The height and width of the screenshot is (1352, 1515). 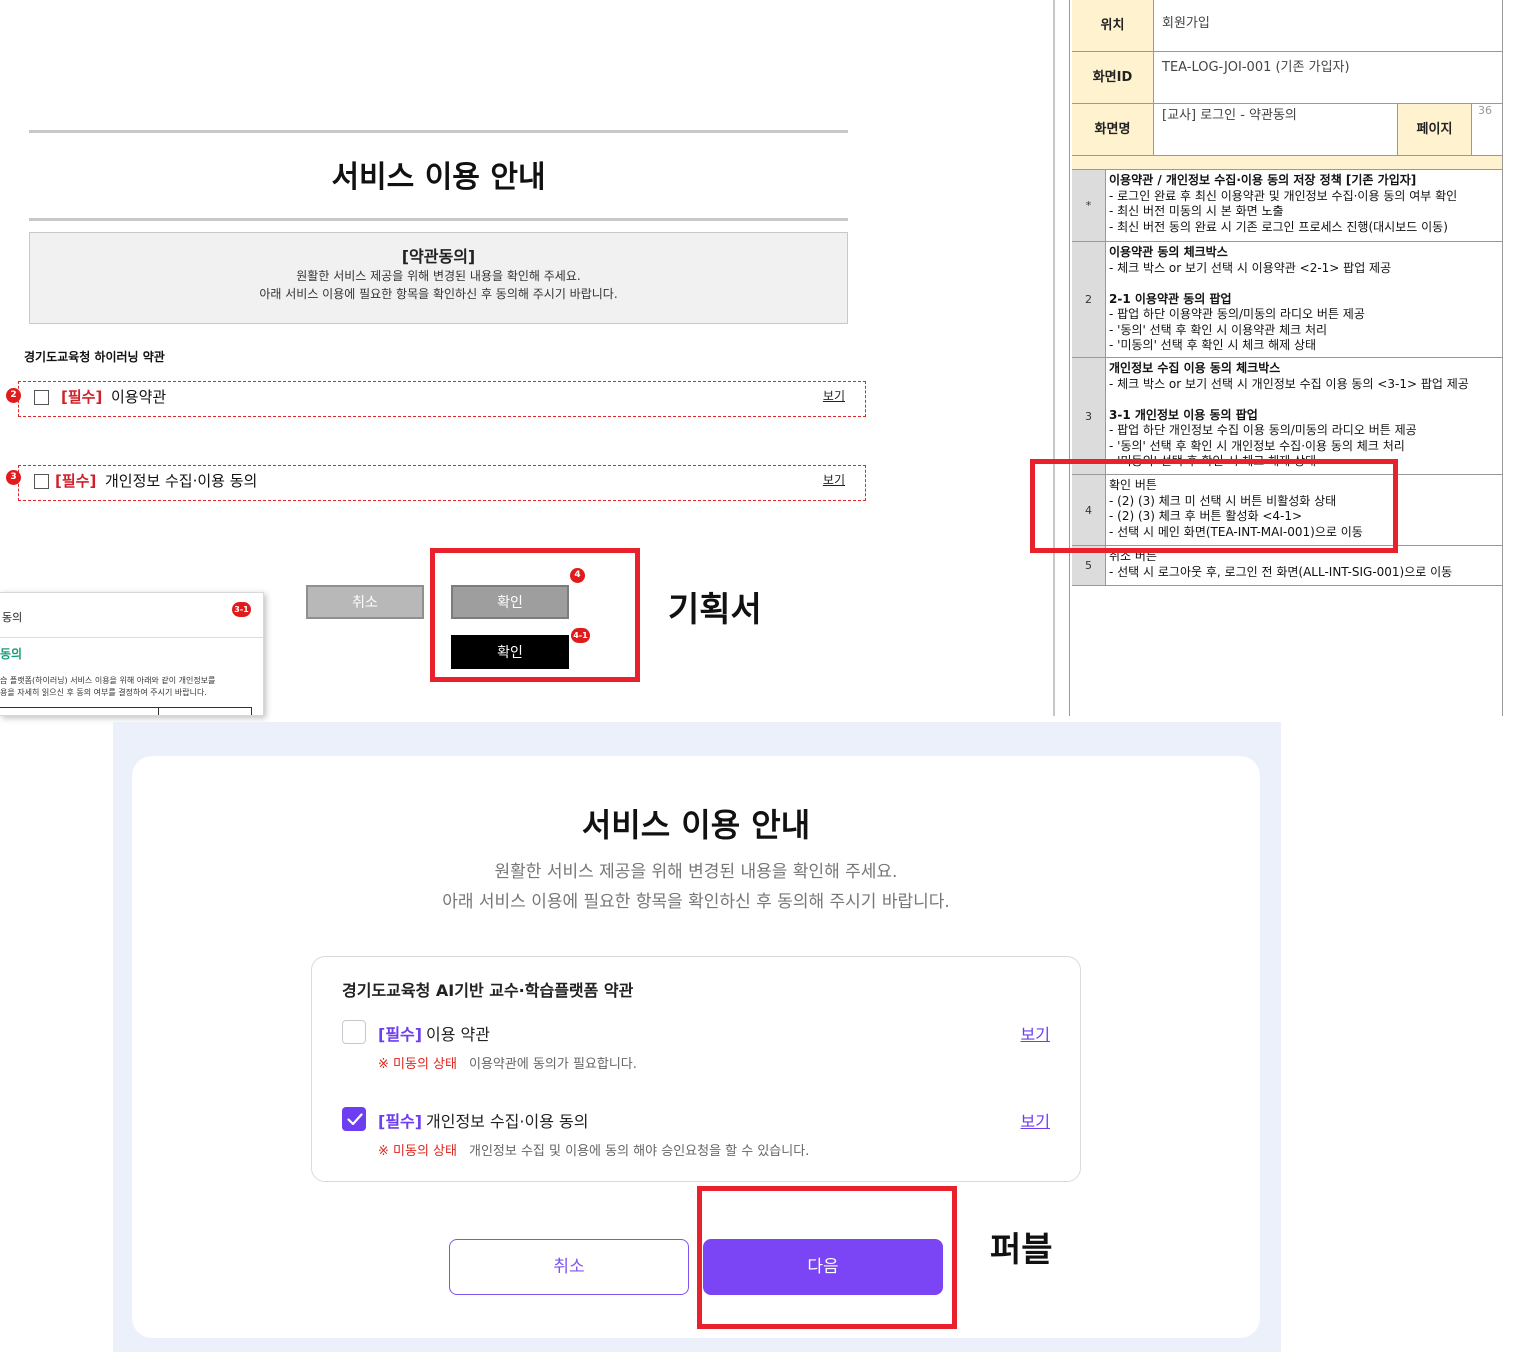 I want to click on spec-row-line: 이용약관 동의 체크박스, so click(x=1168, y=252).